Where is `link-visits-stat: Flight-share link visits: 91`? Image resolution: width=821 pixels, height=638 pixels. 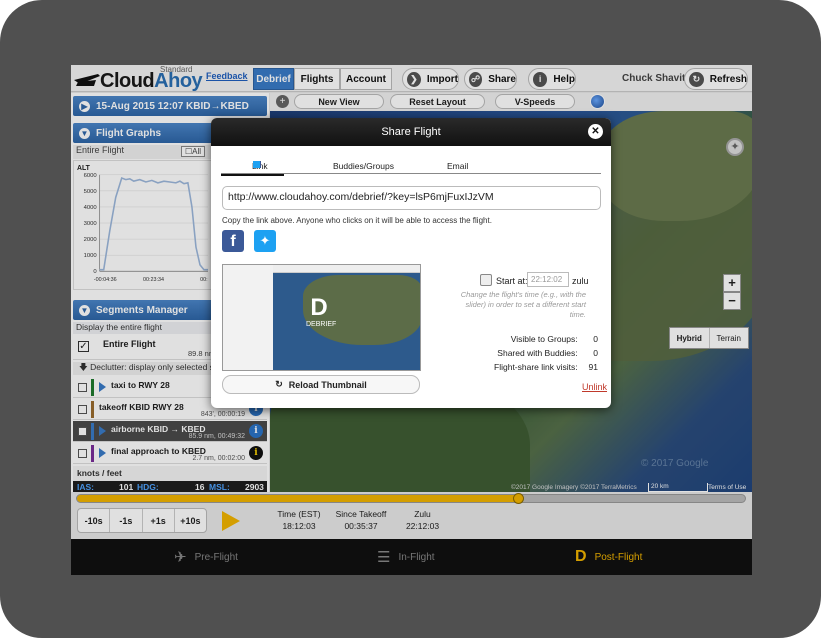 link-visits-stat: Flight-share link visits: 91 is located at coordinates (532, 367).